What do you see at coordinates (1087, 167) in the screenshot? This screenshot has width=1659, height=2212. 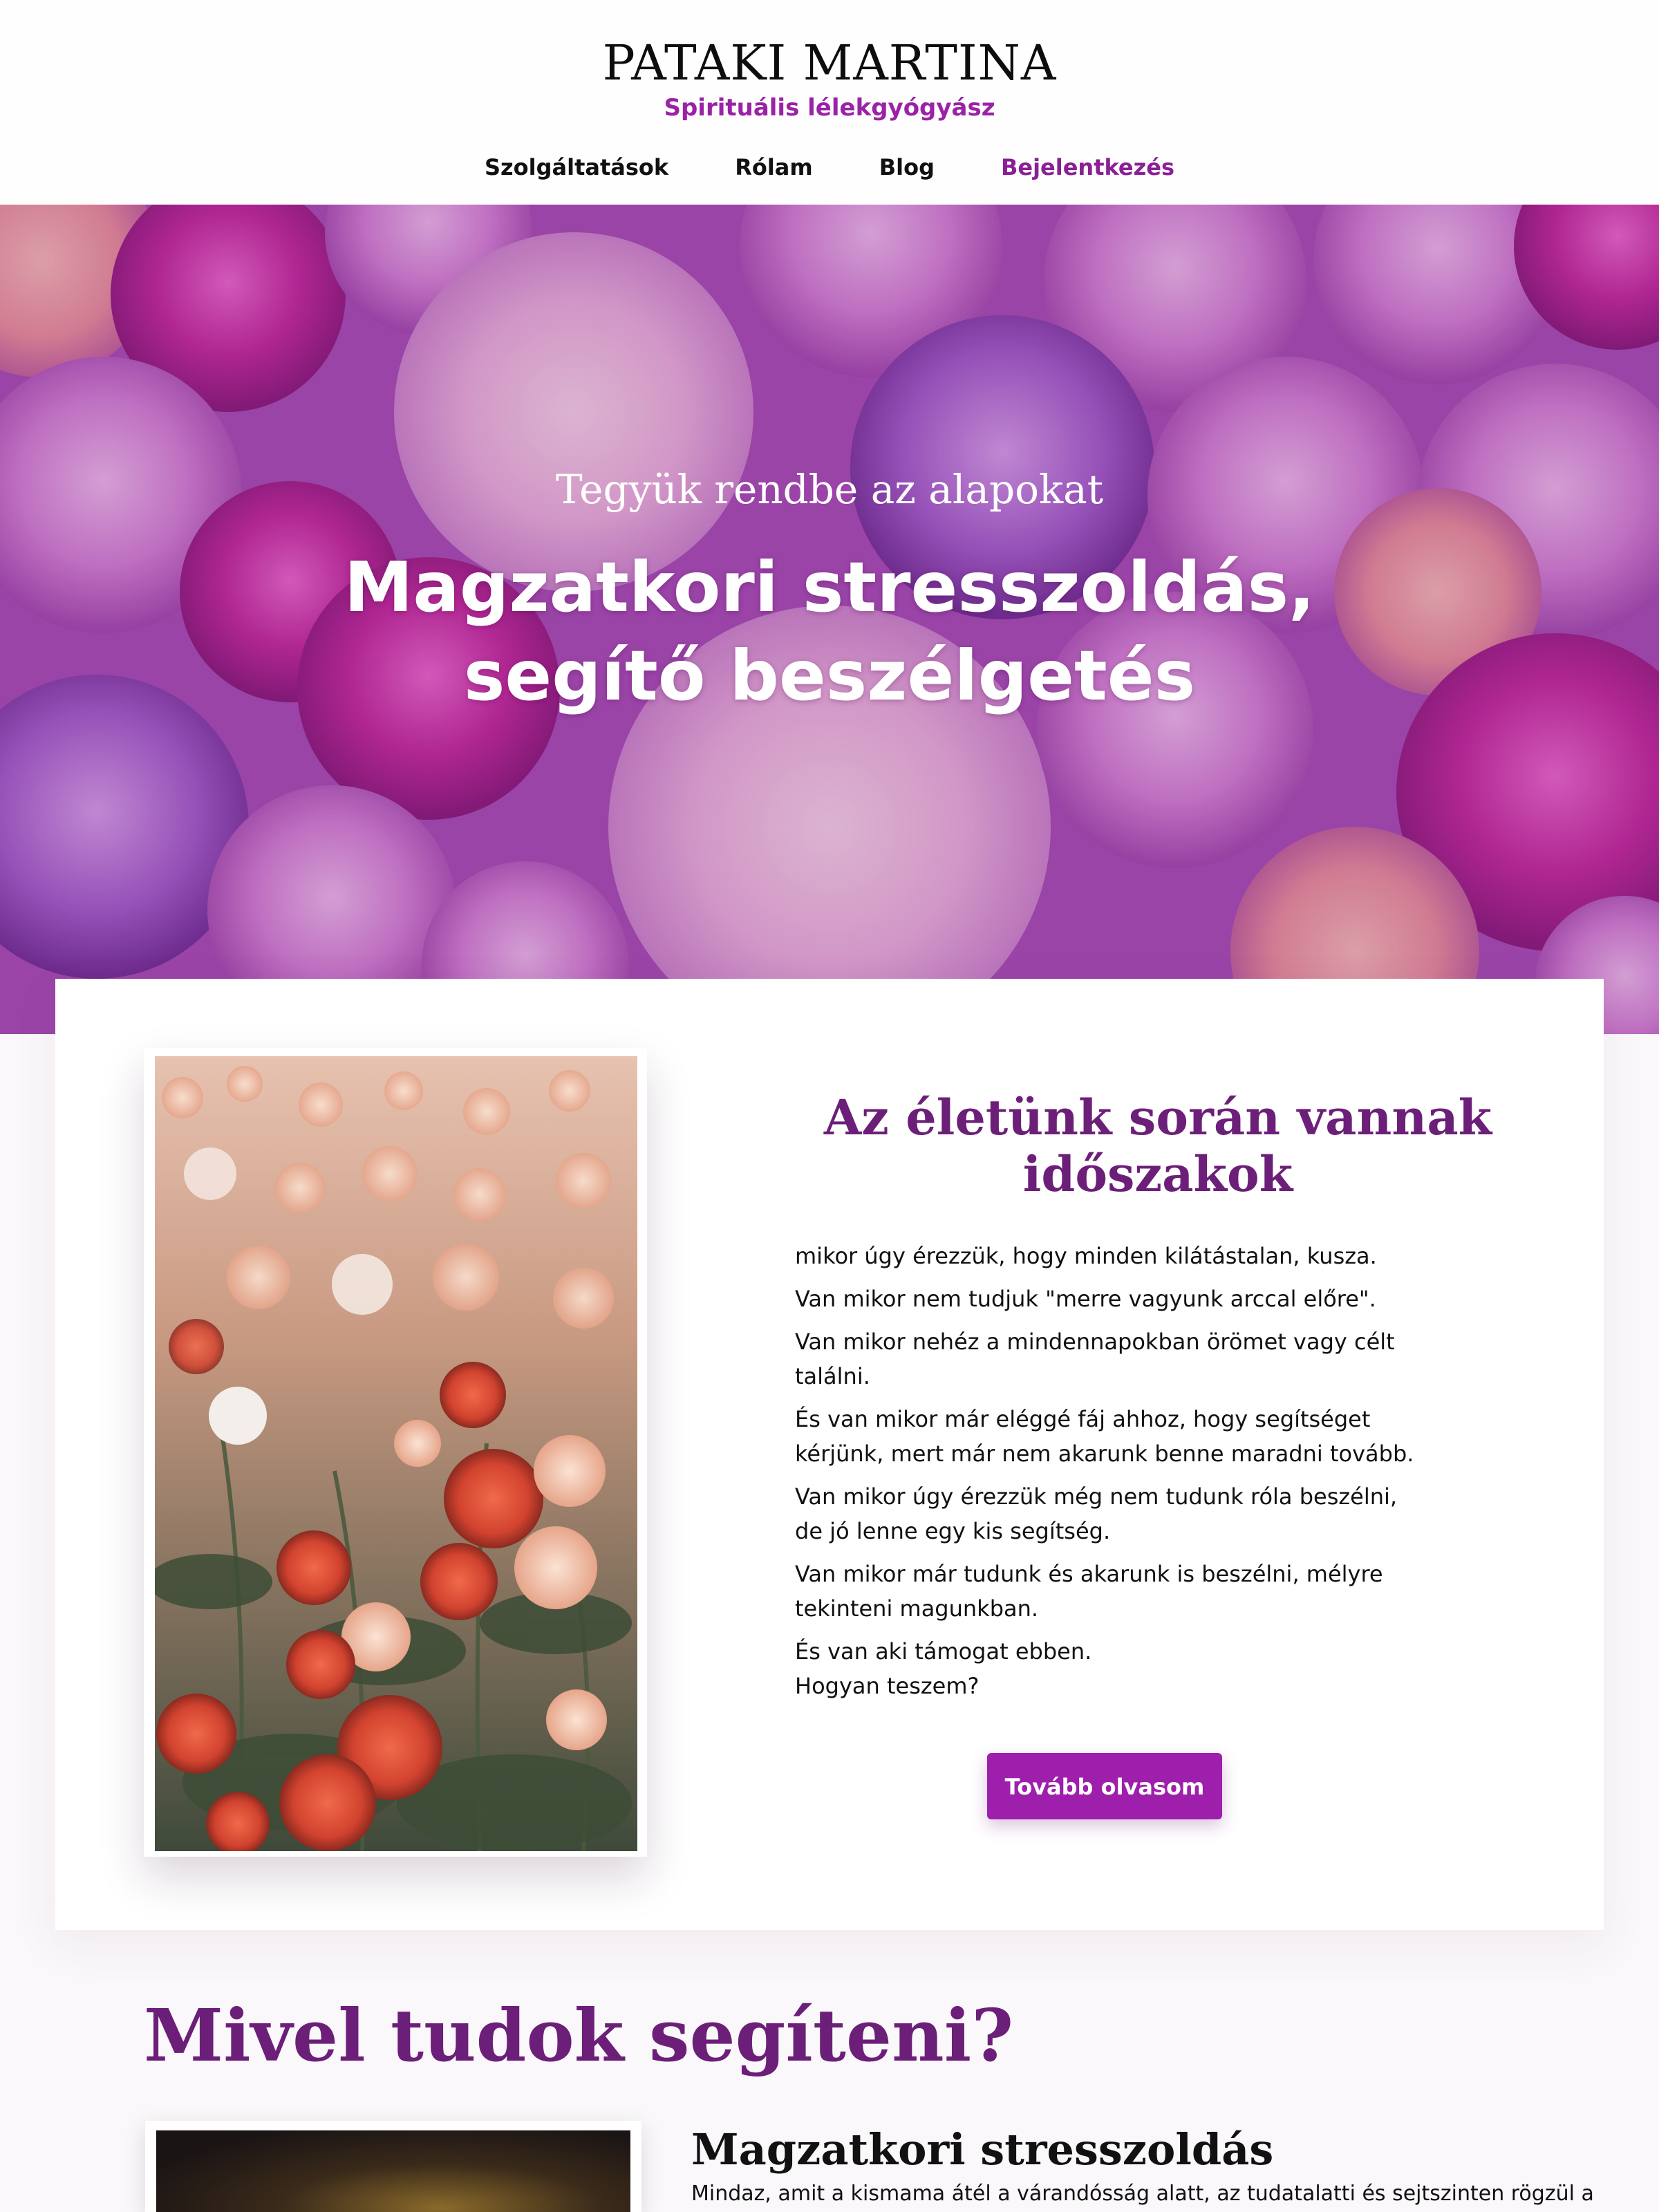 I see `nav-item-login: Bejelentkezés` at bounding box center [1087, 167].